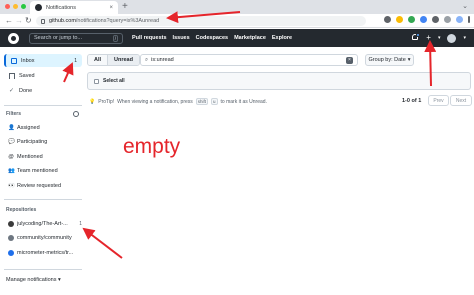  I want to click on lightbulb-icon: 💡, so click(92, 101).